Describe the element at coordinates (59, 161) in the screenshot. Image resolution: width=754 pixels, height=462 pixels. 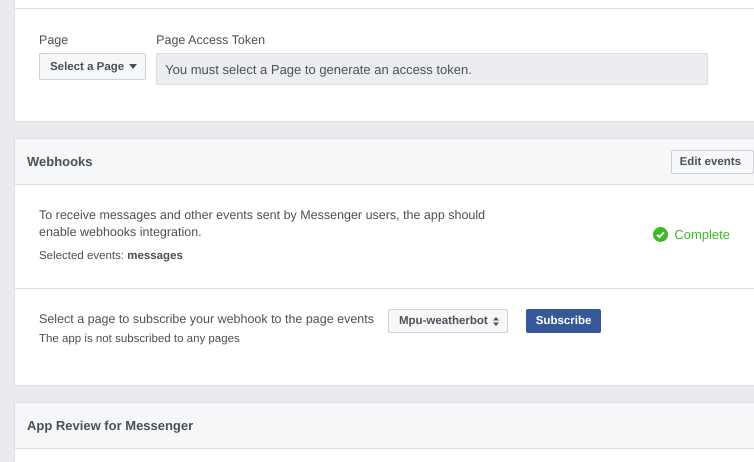
I see `section-title: Webhooks` at that location.